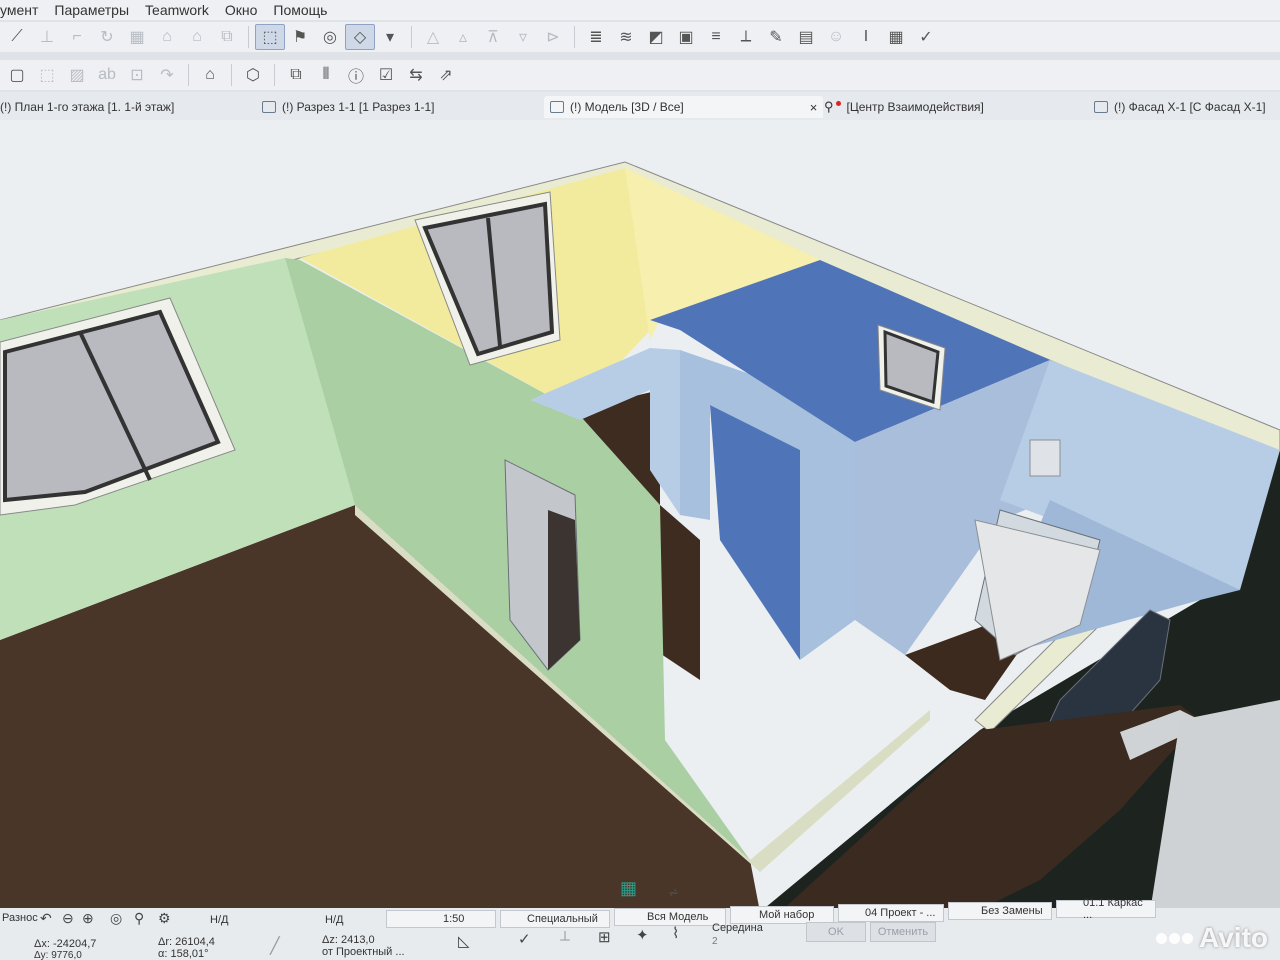 Image resolution: width=1280 pixels, height=960 pixels. Describe the element at coordinates (553, 37) in the screenshot. I see `mirror-icon: ⊳` at that location.